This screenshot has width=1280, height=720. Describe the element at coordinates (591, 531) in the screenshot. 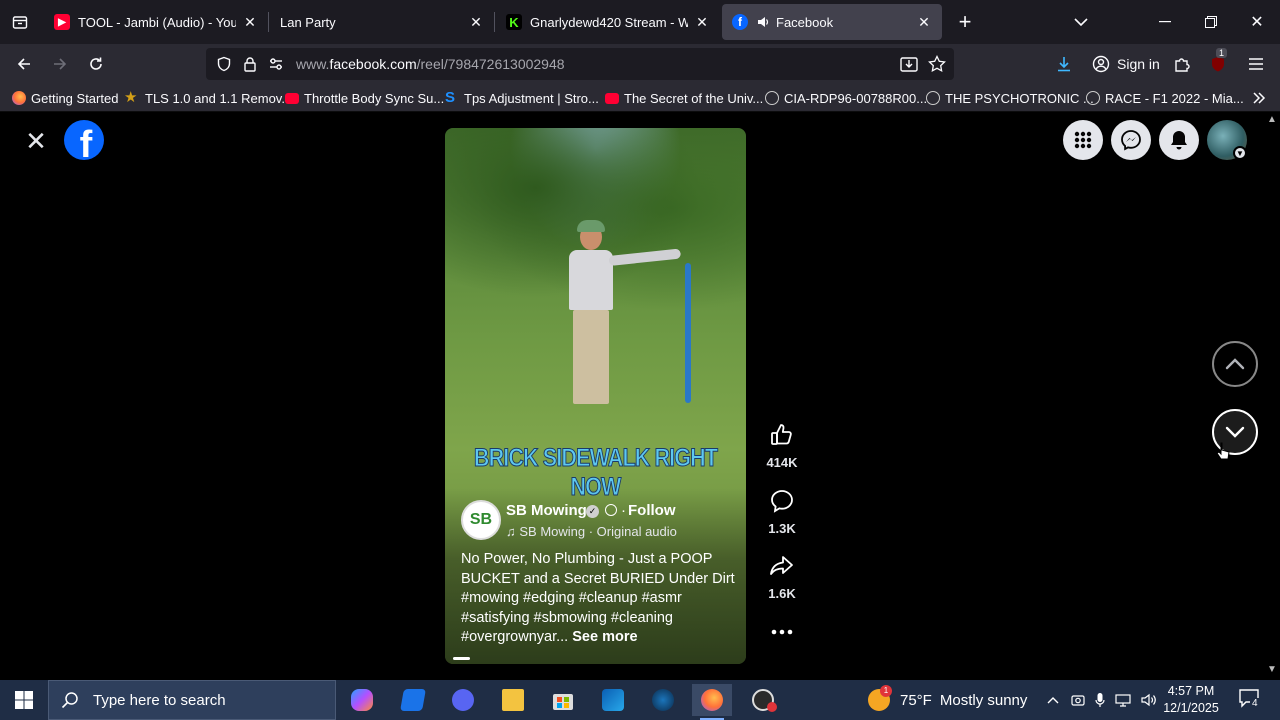

I see `audio-link: ♫ SB Mowing · Original audio` at that location.